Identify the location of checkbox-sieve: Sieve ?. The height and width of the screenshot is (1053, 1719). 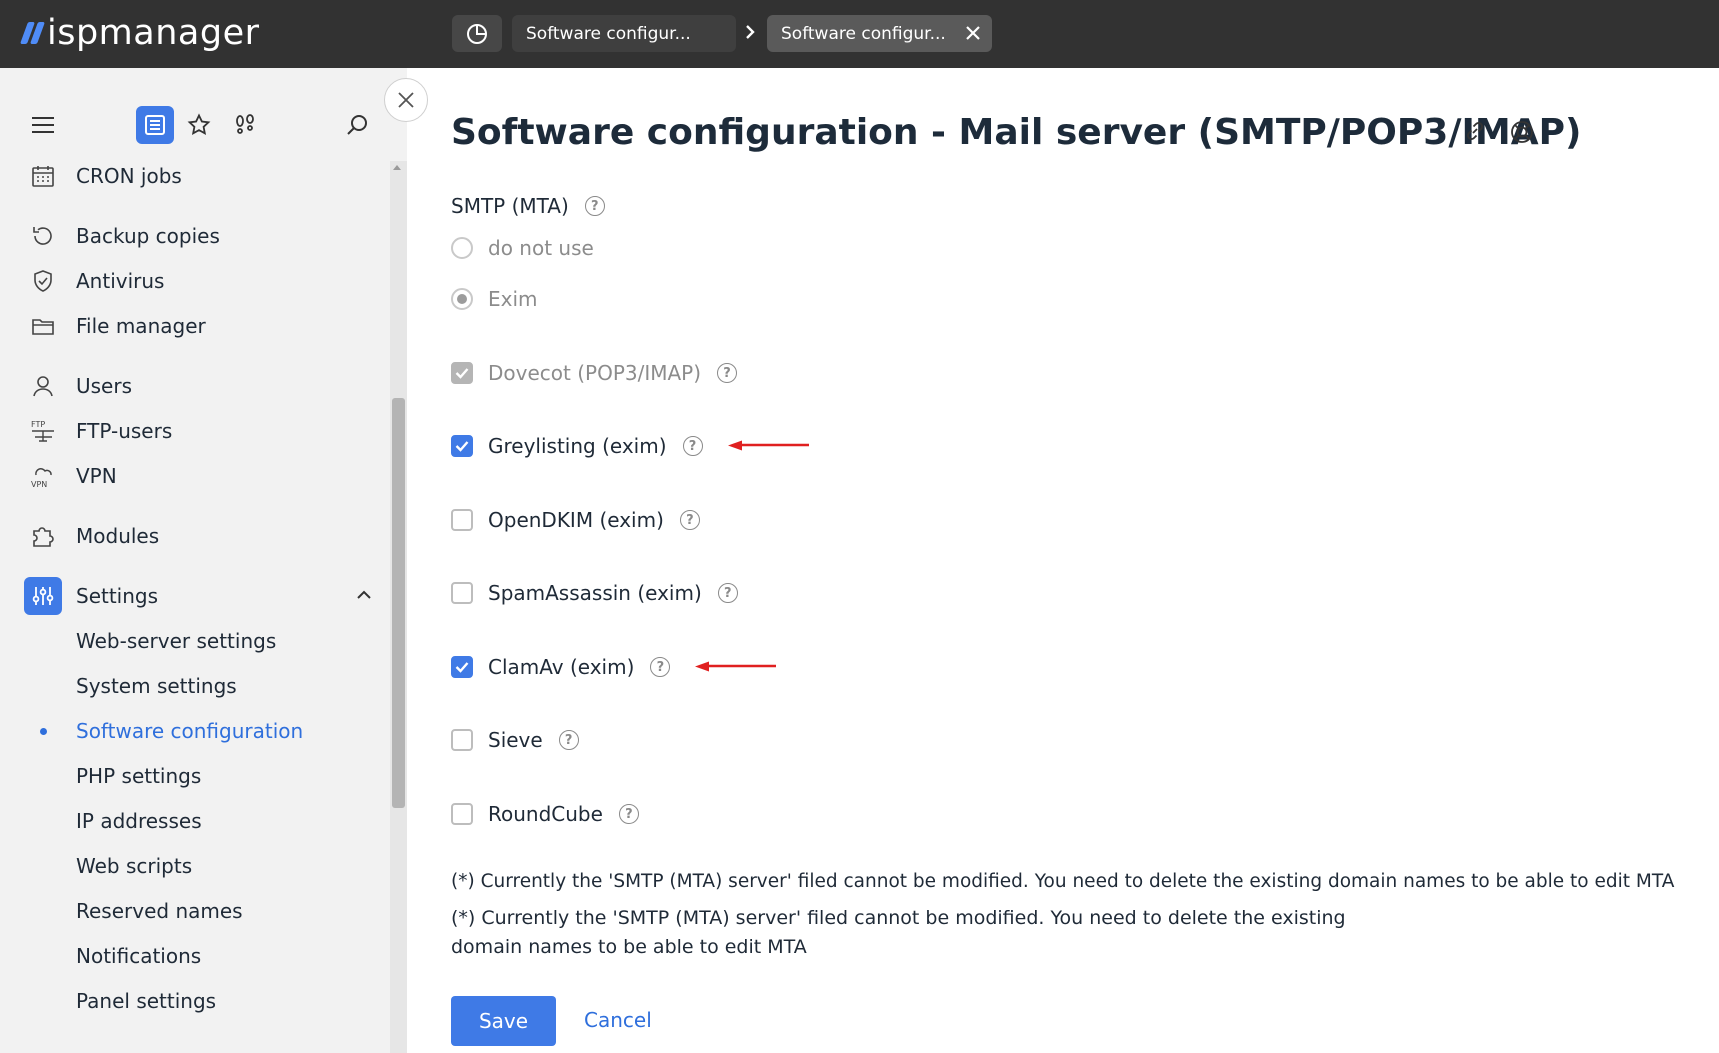
(515, 740).